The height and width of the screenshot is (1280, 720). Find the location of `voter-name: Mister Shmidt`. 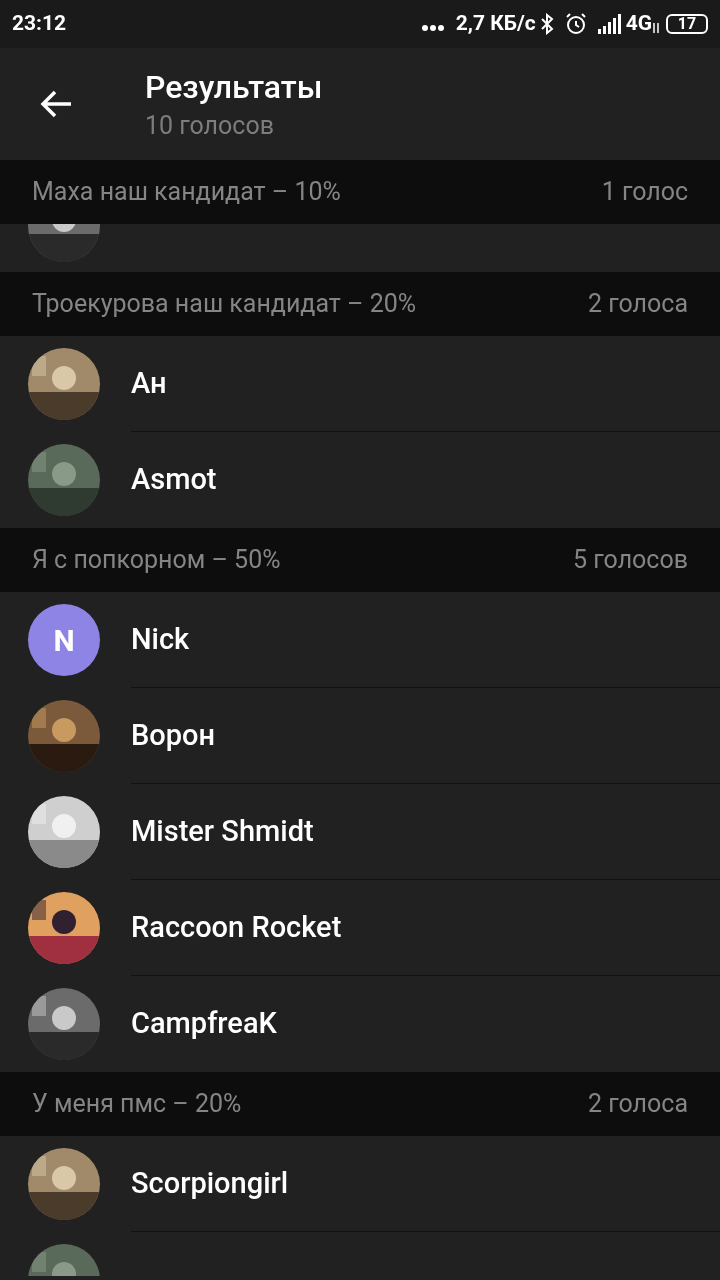

voter-name: Mister Shmidt is located at coordinates (222, 831).